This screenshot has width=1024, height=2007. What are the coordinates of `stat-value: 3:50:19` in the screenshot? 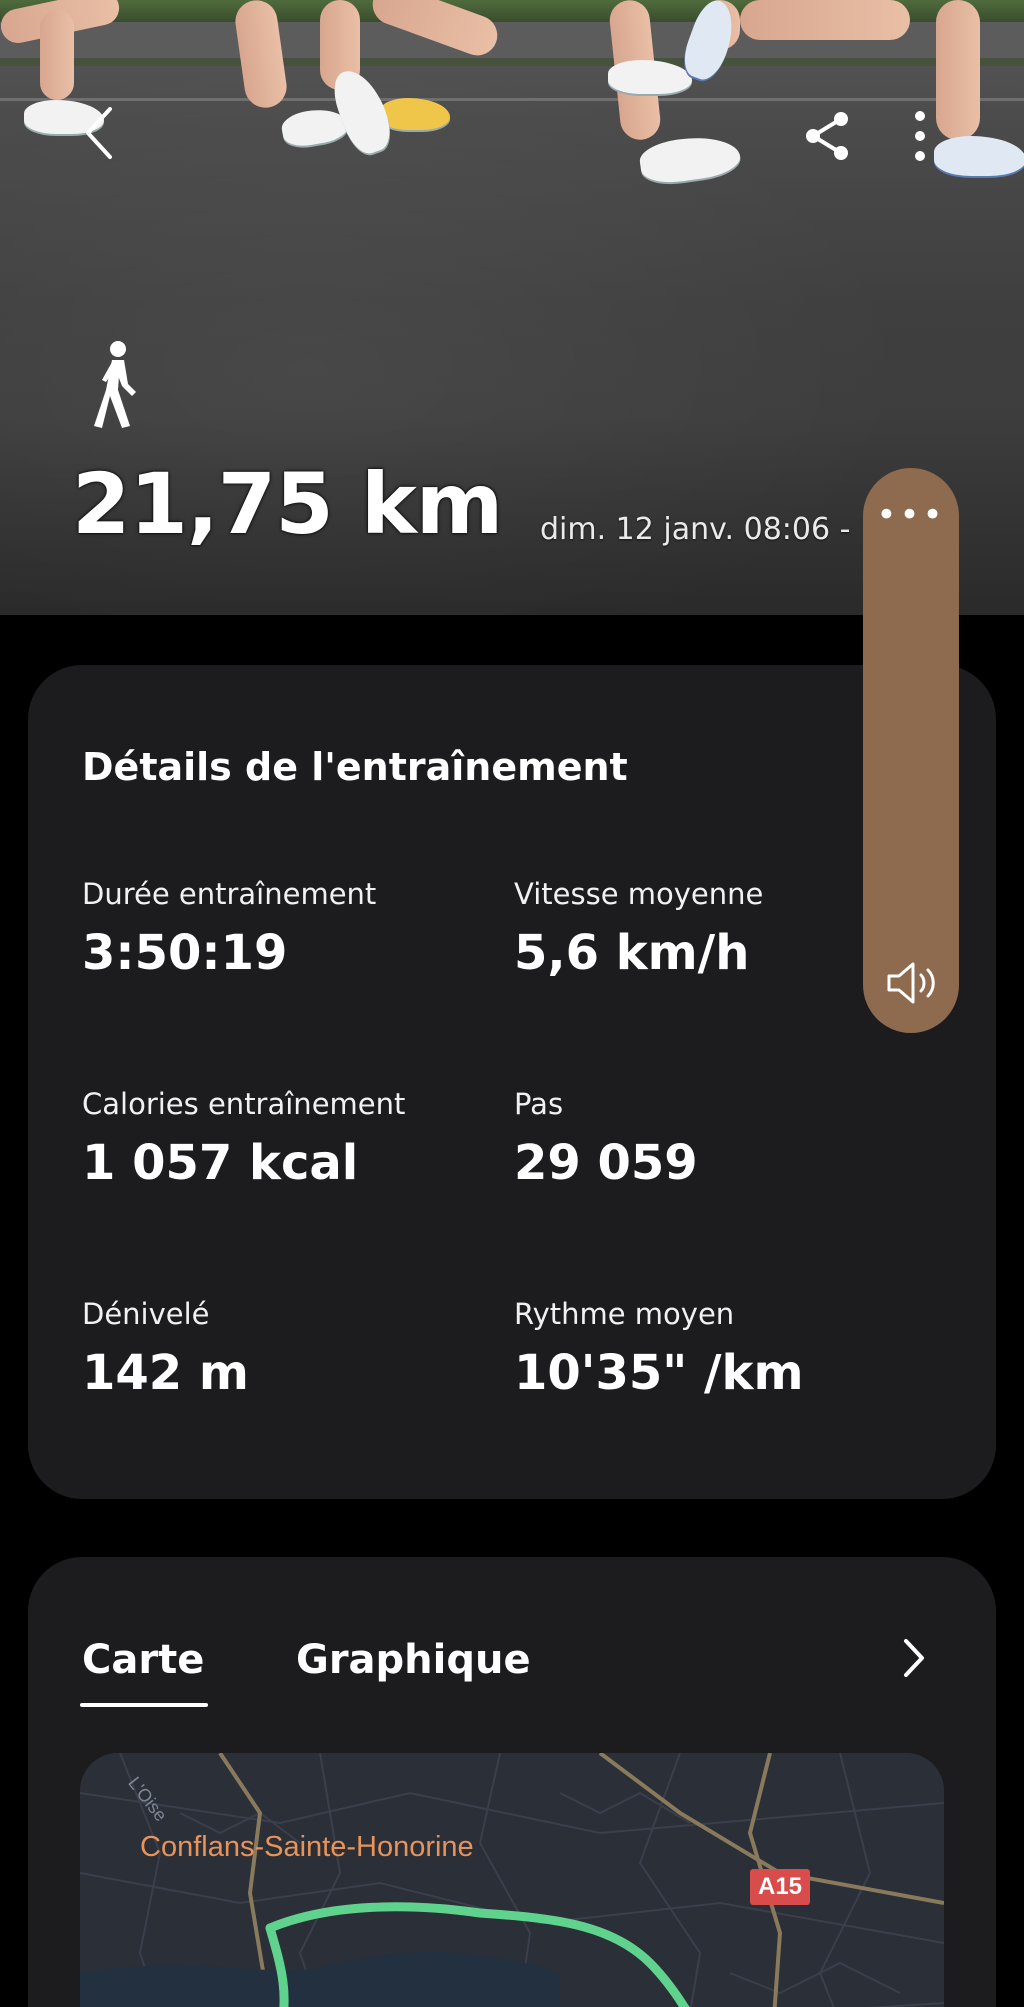 It's located at (185, 953).